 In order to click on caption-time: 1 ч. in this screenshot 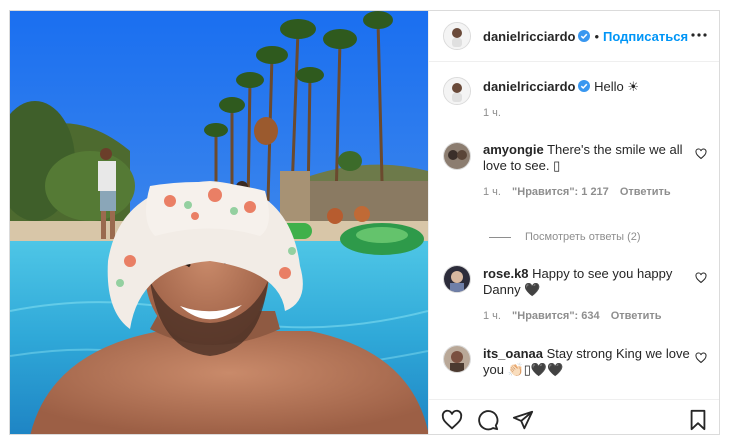, I will do `click(492, 113)`.